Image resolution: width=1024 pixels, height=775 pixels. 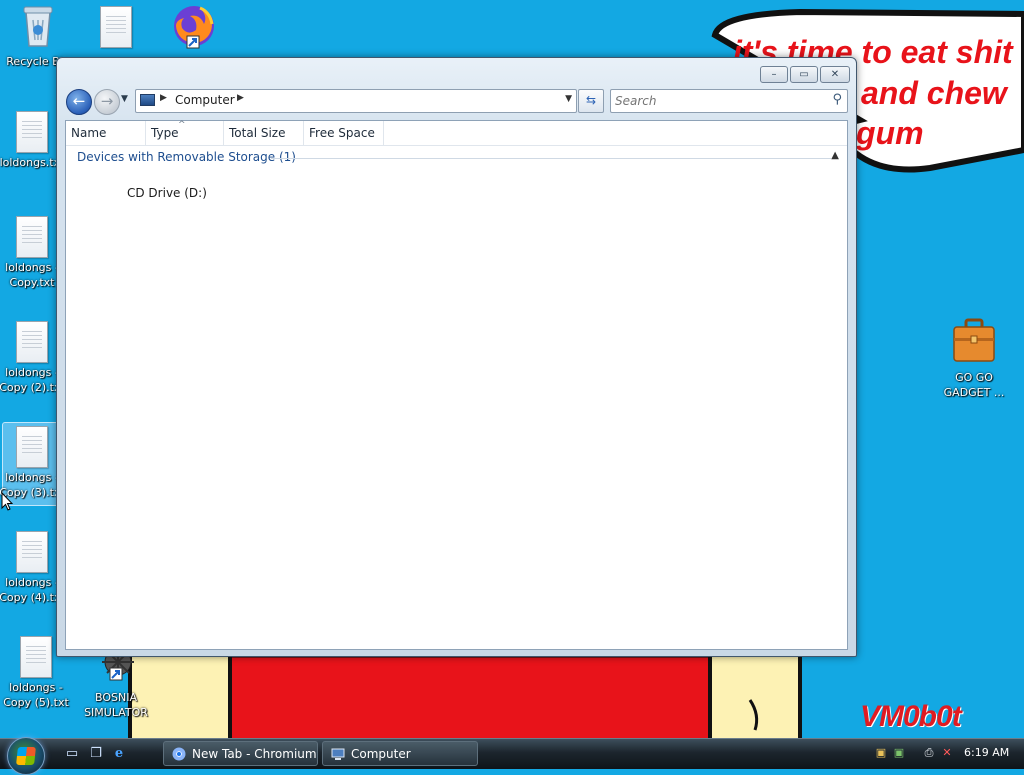 I want to click on mouse-cursor-icon, so click(x=7, y=501).